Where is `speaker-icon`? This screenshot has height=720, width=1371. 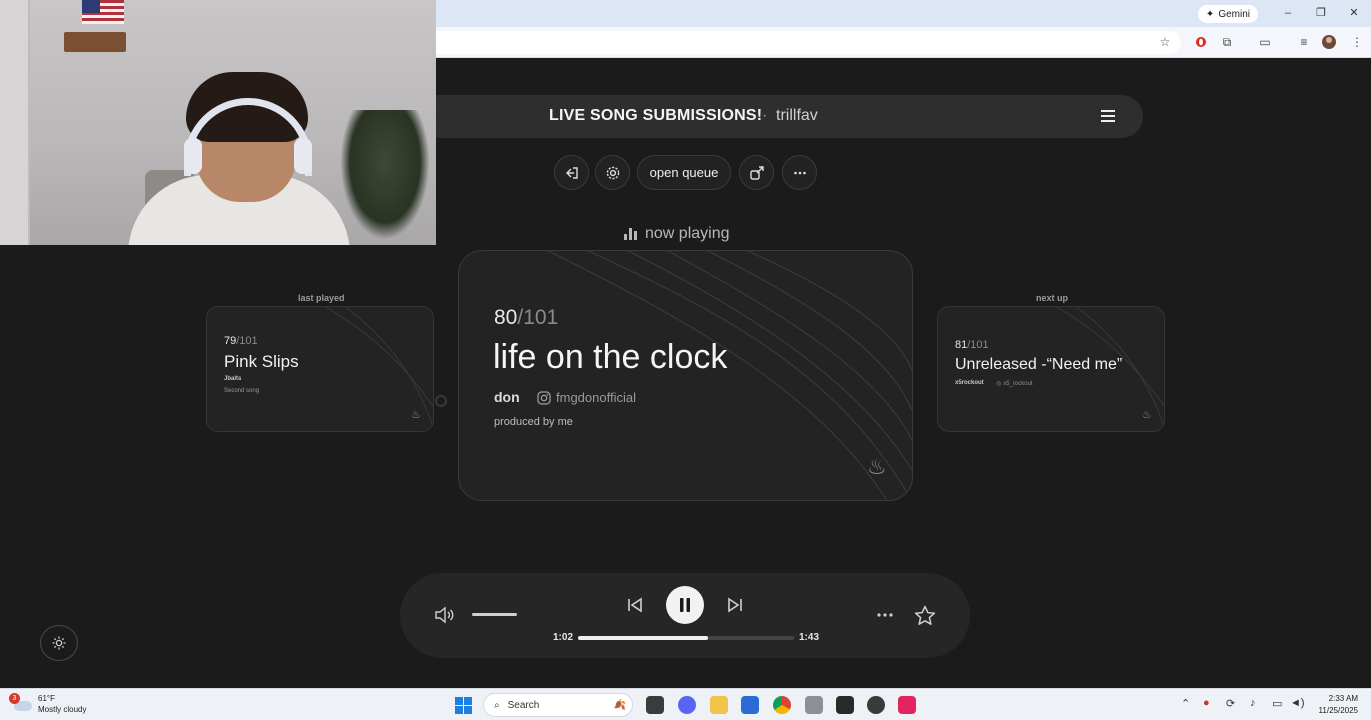 speaker-icon is located at coordinates (444, 615).